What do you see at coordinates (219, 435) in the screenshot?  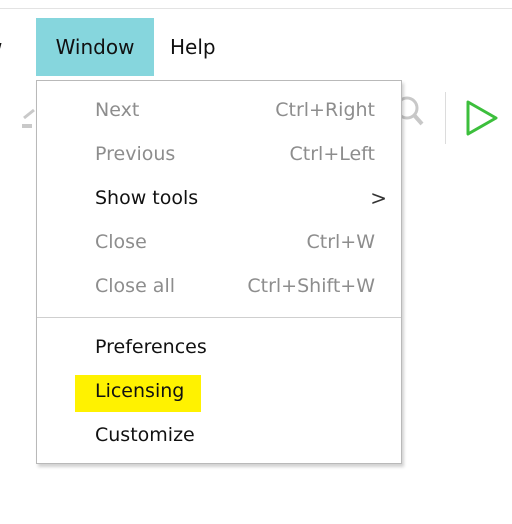 I see `menu-item-customize: Customize` at bounding box center [219, 435].